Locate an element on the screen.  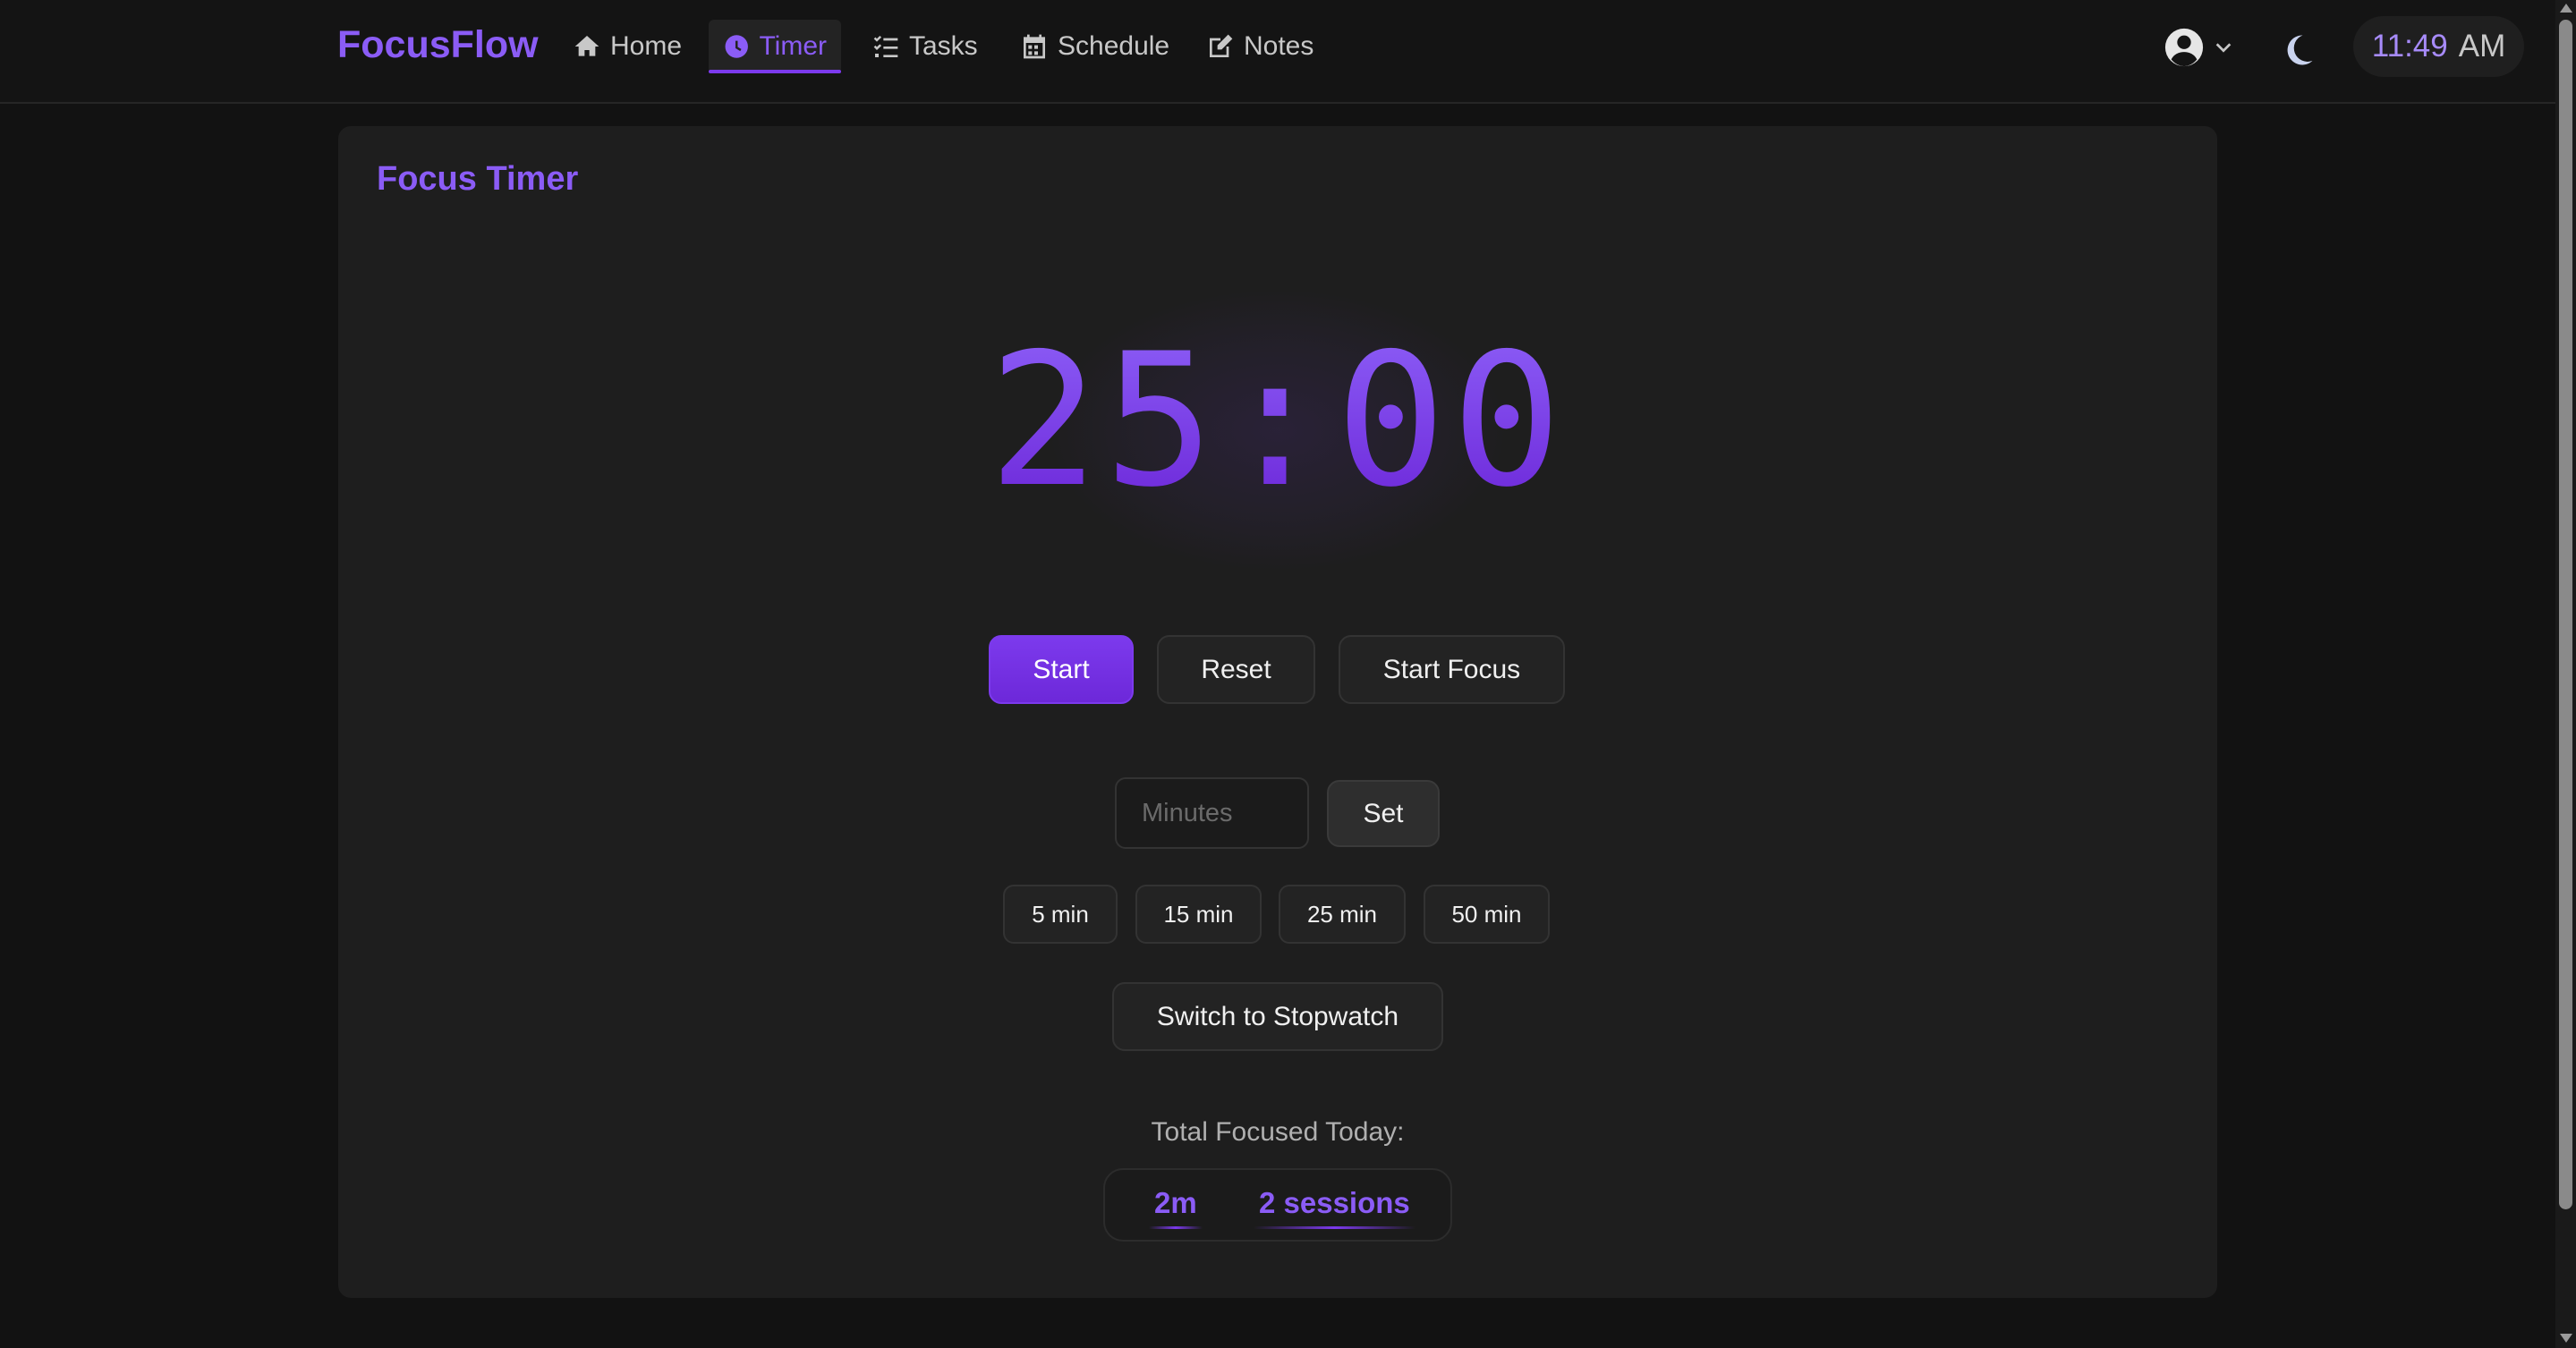
user-circle-icon is located at coordinates (2184, 48).